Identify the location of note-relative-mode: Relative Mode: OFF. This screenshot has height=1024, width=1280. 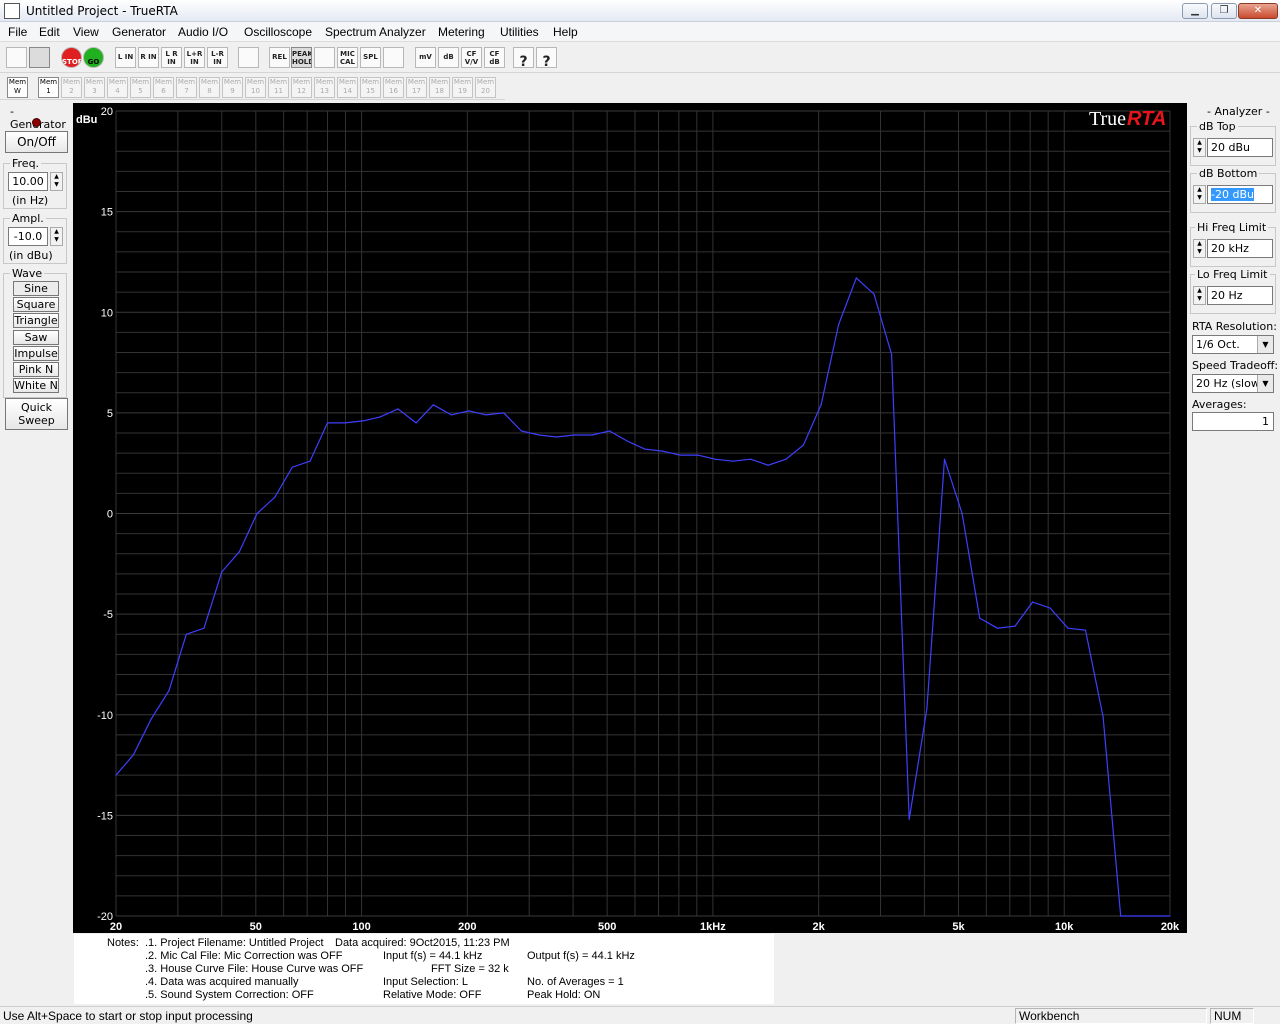
(432, 995).